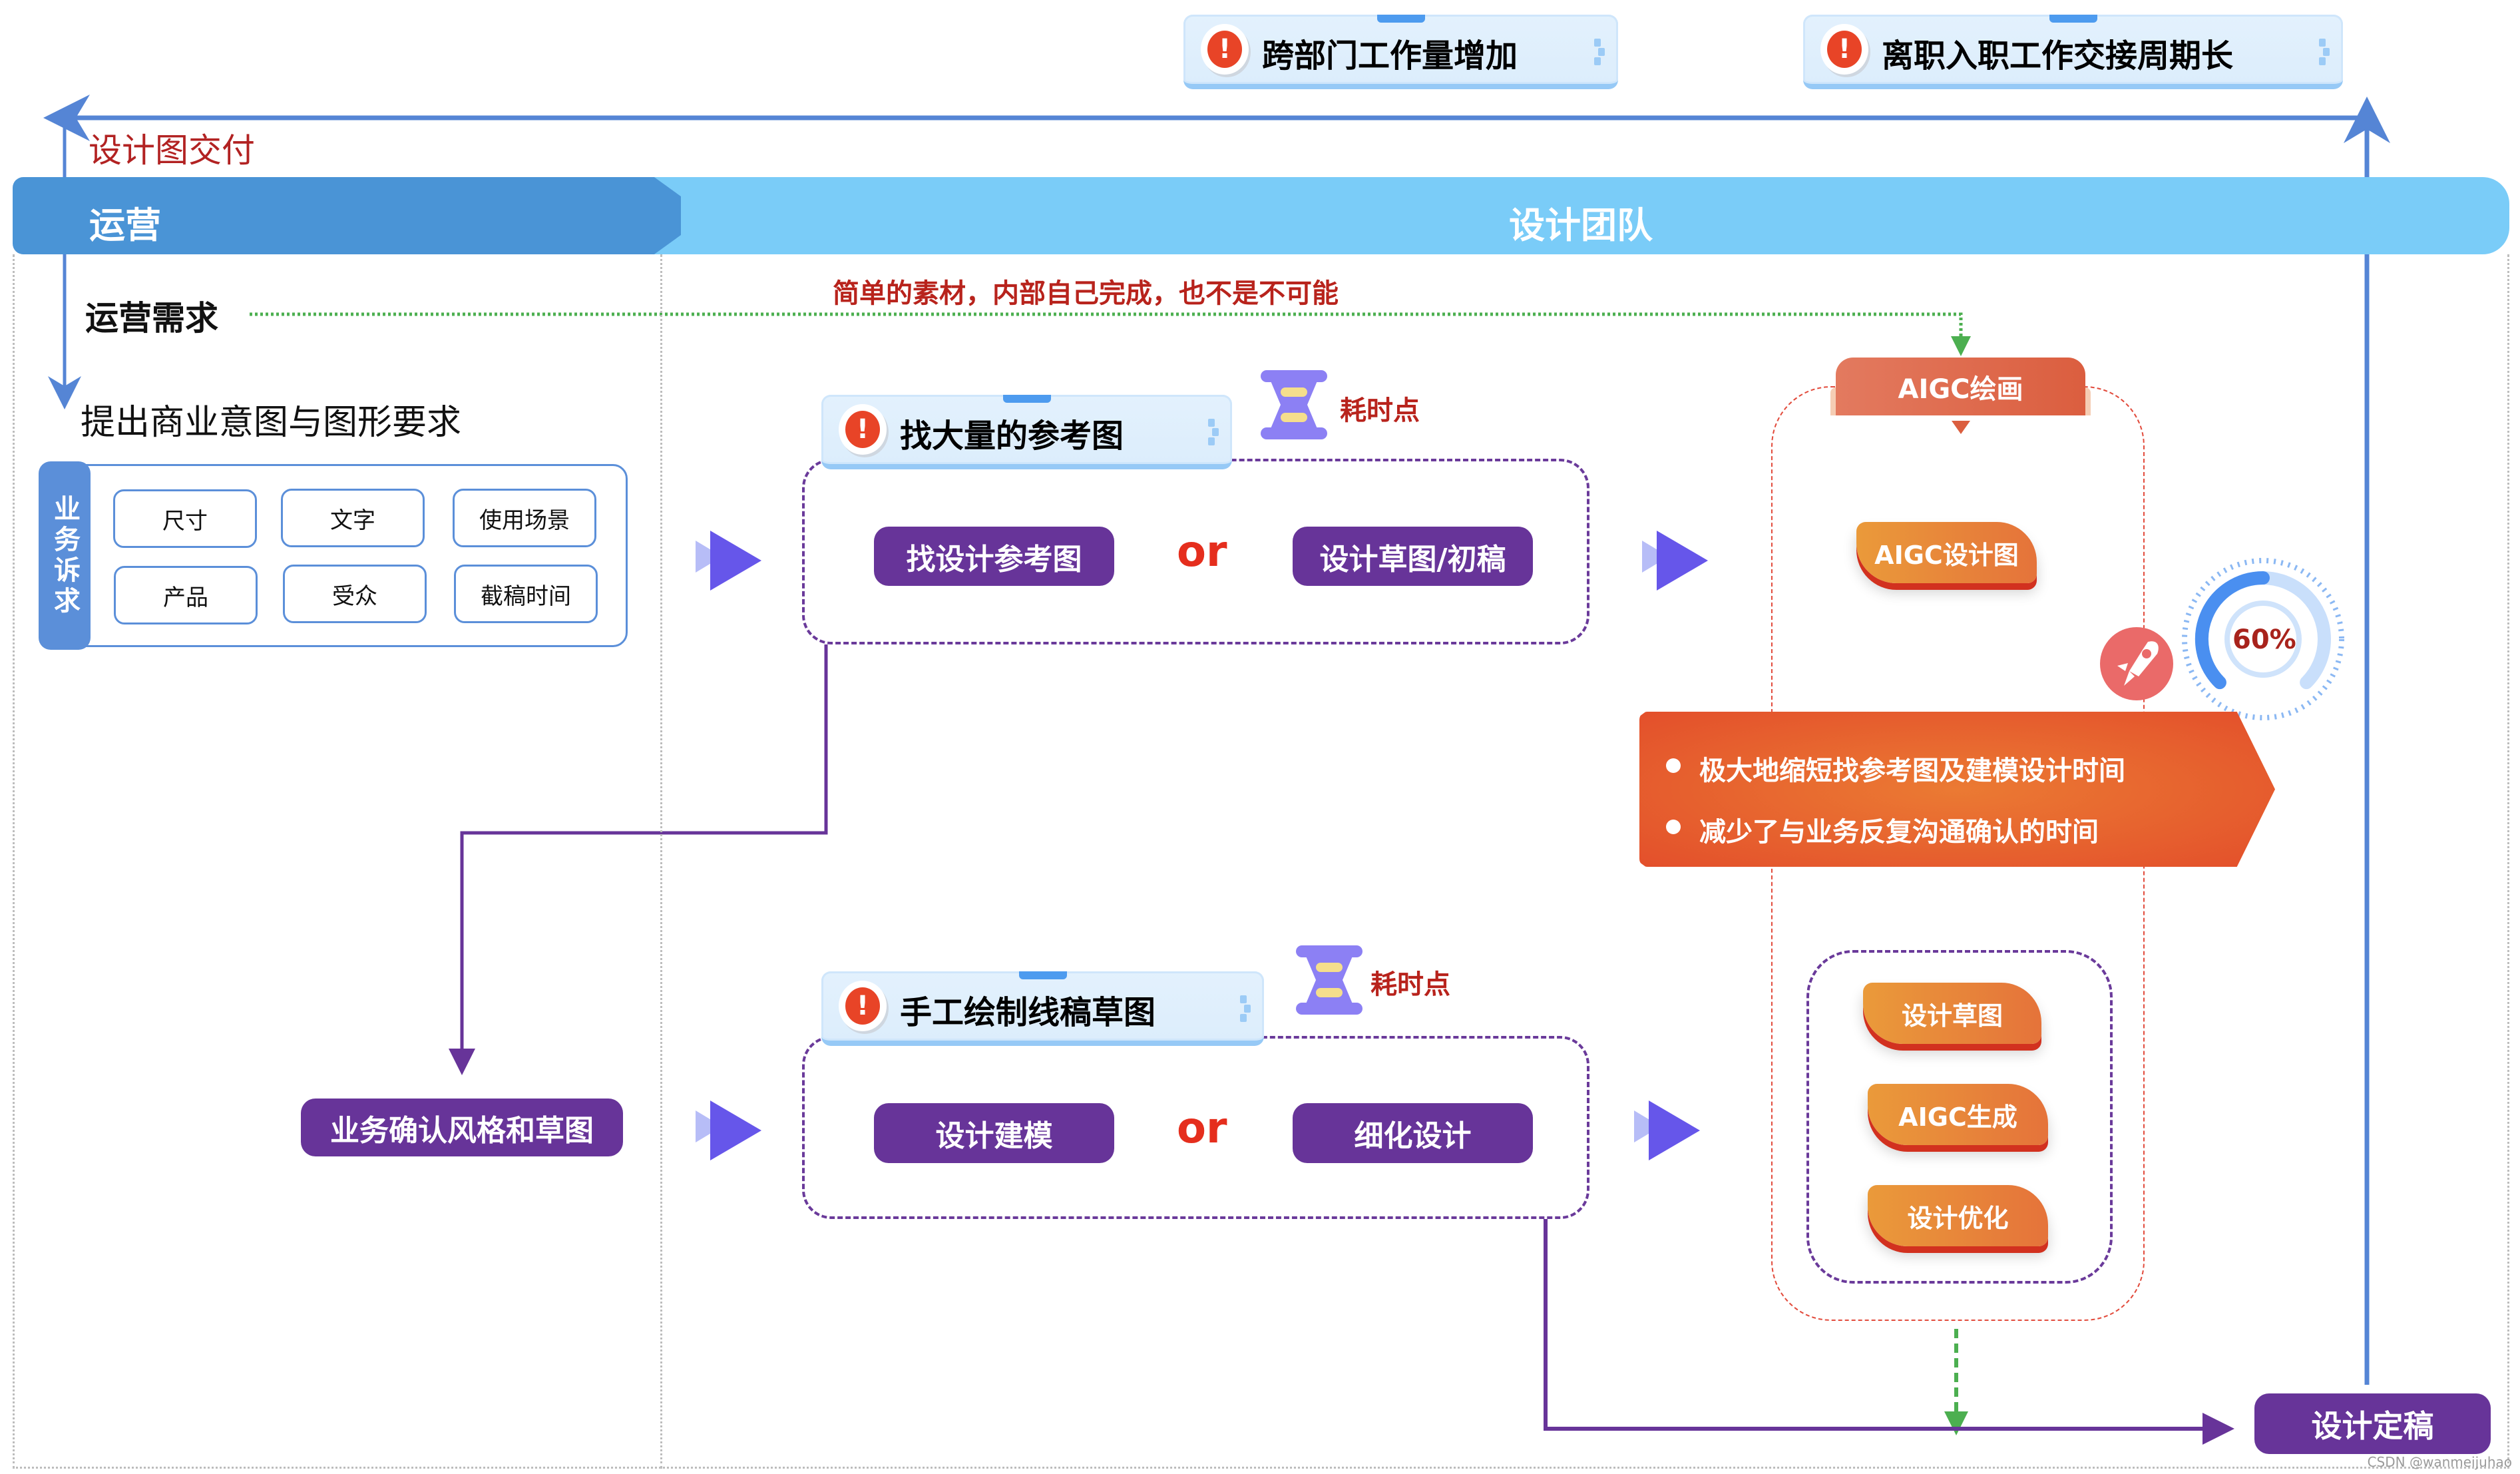 The width and height of the screenshot is (2520, 1474). What do you see at coordinates (355, 594) in the screenshot?
I see `appeal-item-audience: 受众` at bounding box center [355, 594].